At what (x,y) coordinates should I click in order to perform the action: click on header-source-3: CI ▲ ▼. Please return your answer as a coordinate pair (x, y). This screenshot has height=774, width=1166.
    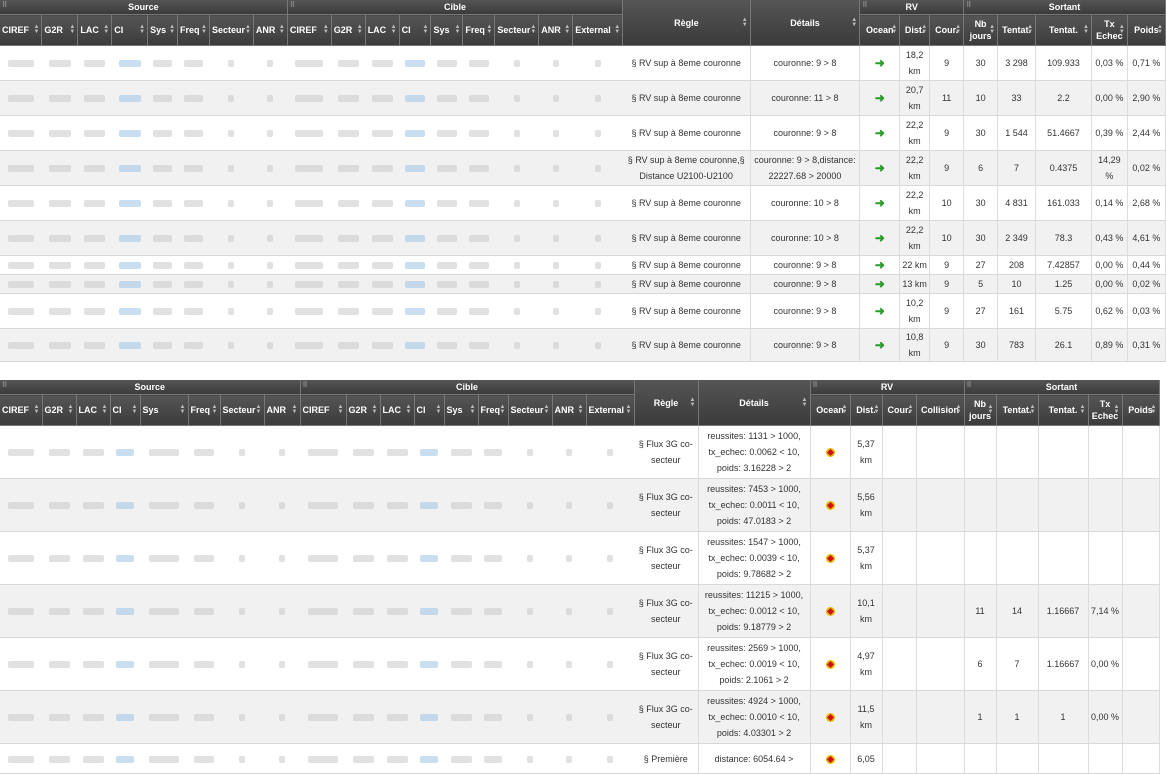
    Looking at the image, I should click on (125, 410).